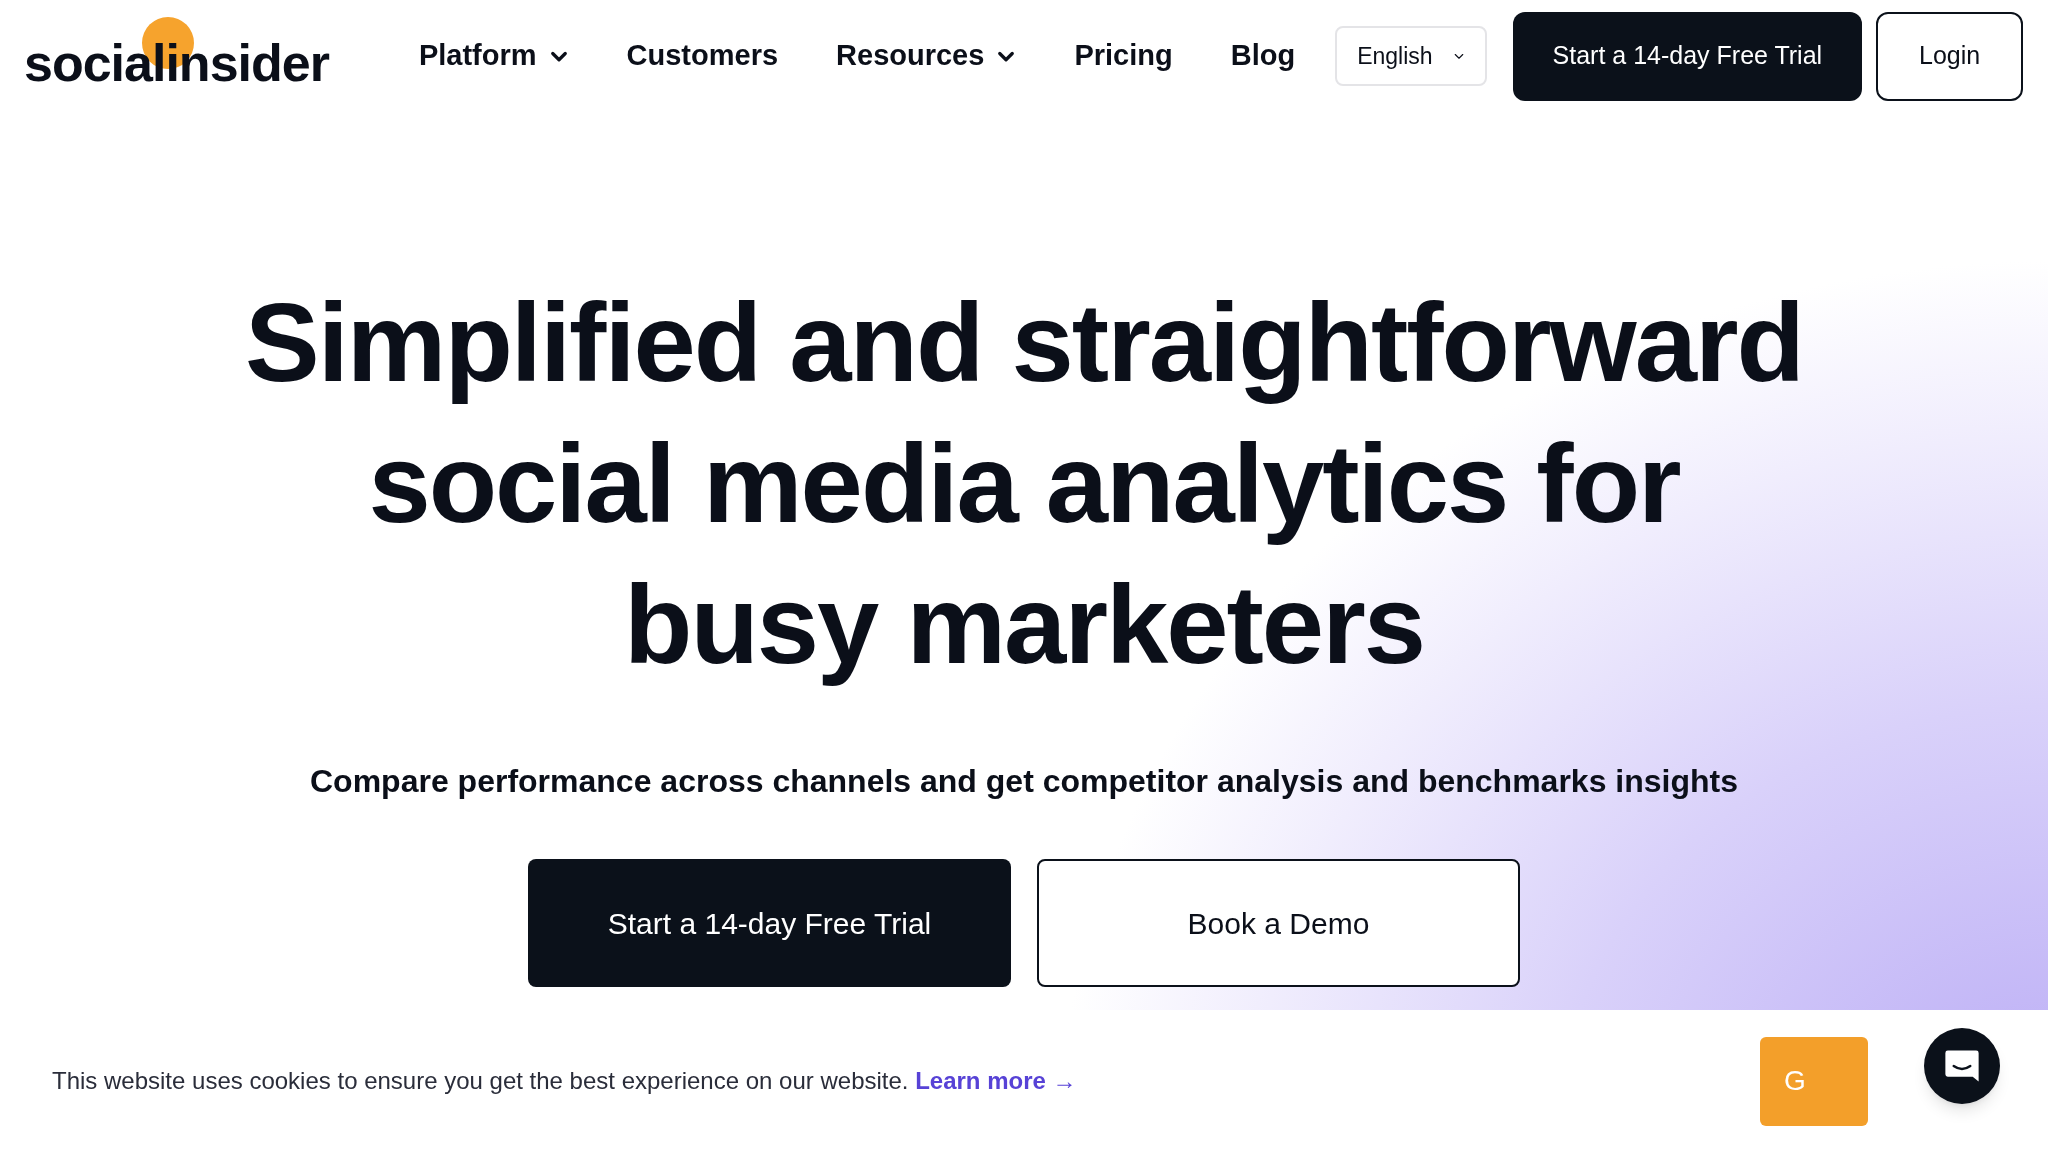 The image size is (2048, 1152). What do you see at coordinates (1123, 56) in the screenshot?
I see `nav-link: Pricing` at bounding box center [1123, 56].